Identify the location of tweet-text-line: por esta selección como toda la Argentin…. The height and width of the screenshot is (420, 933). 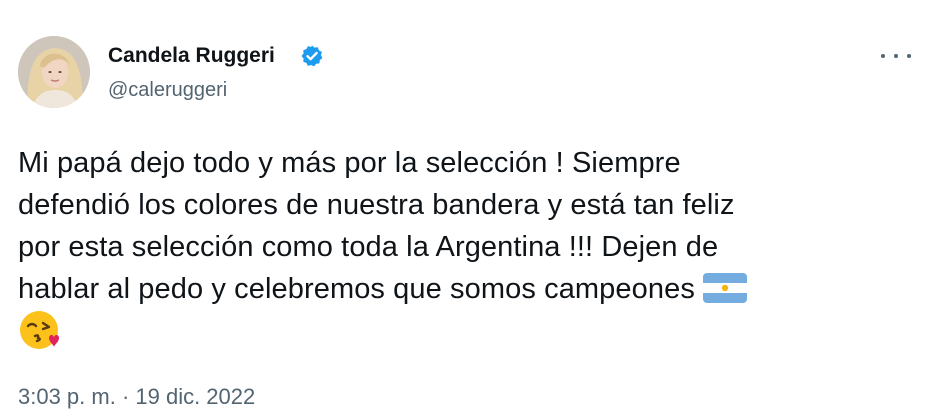
(368, 247).